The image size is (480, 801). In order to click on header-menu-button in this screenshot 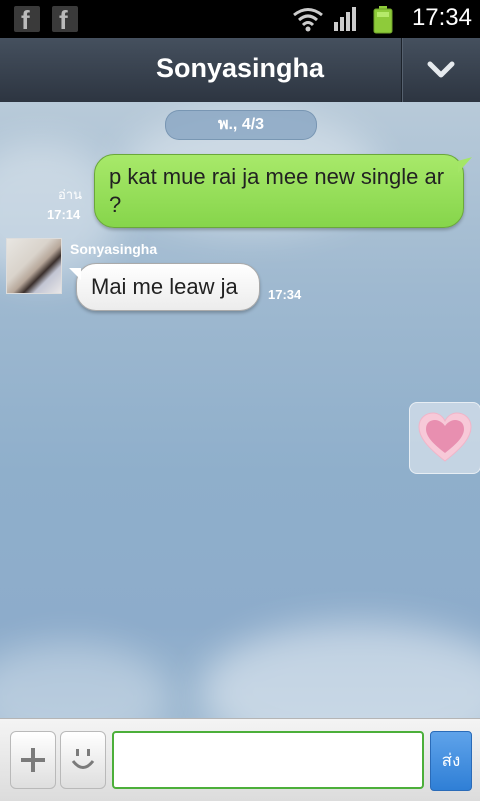, I will do `click(441, 70)`.